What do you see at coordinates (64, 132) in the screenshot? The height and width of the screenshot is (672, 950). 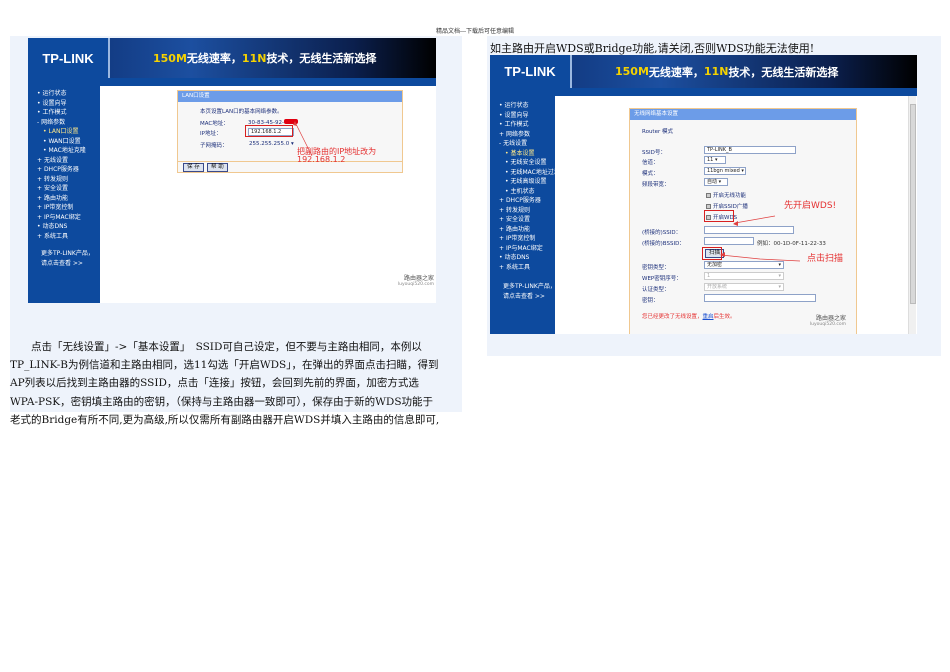 I see `menu-item-active: • LAN口设置` at bounding box center [64, 132].